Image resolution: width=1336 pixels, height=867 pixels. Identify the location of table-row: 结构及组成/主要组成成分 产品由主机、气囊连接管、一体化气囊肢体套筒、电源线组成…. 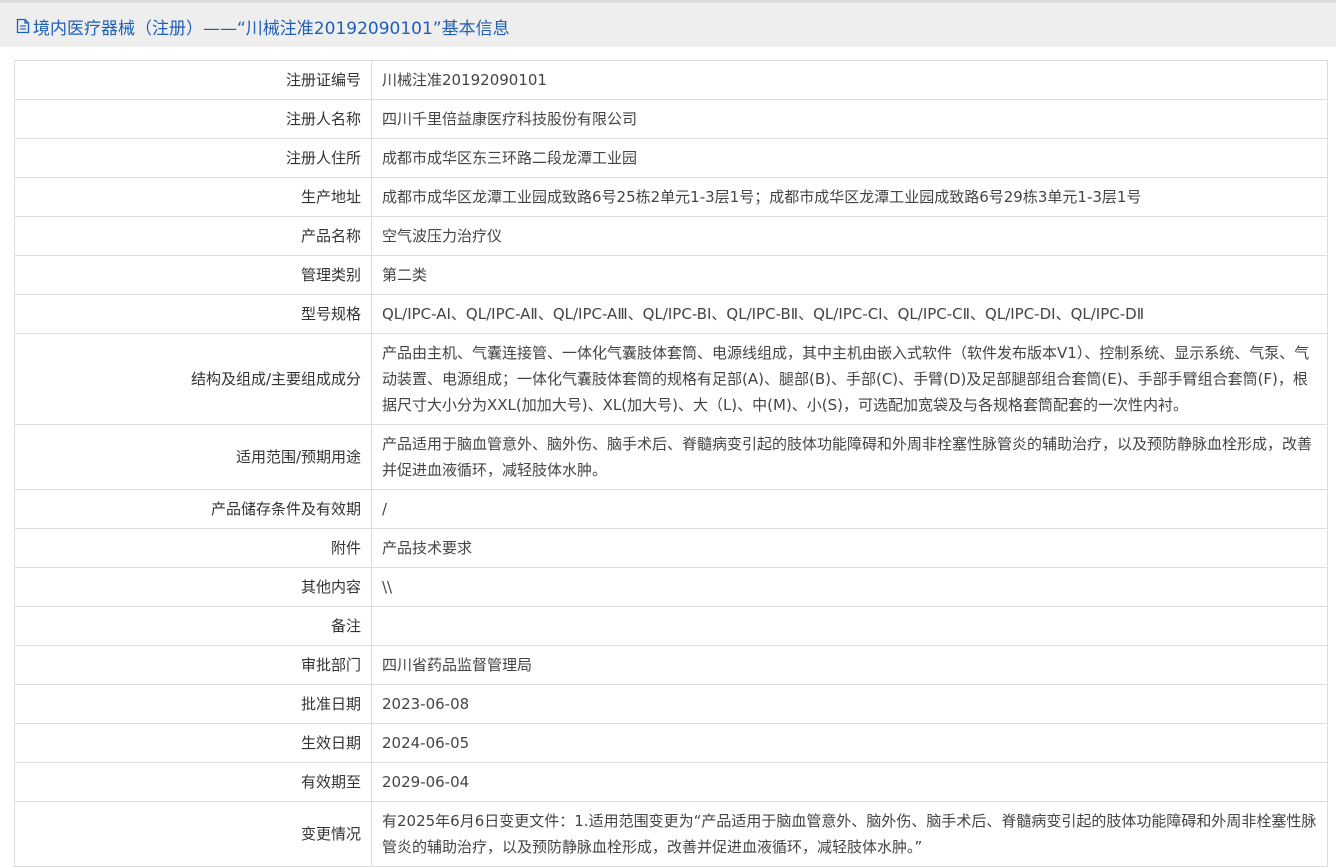
(671, 379).